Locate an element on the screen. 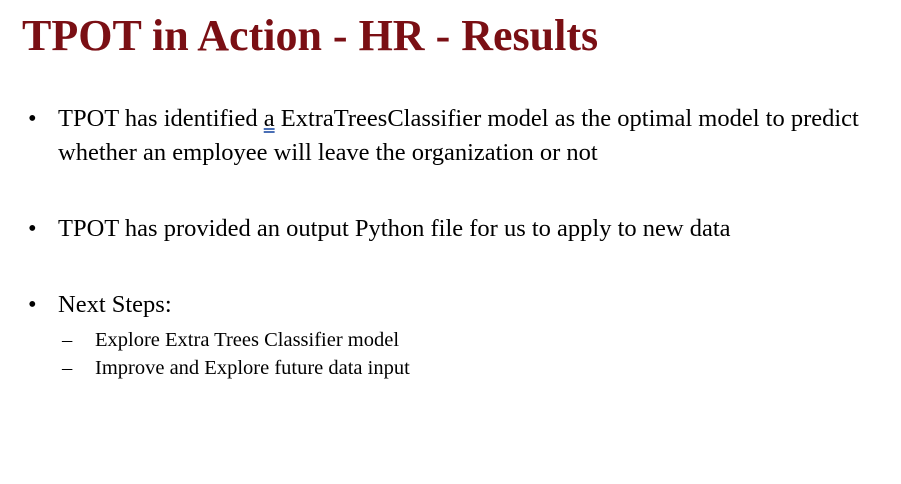 The width and height of the screenshot is (901, 484). sub-bullet-text: Explore Extra Trees Classifier model is located at coordinates (247, 340).